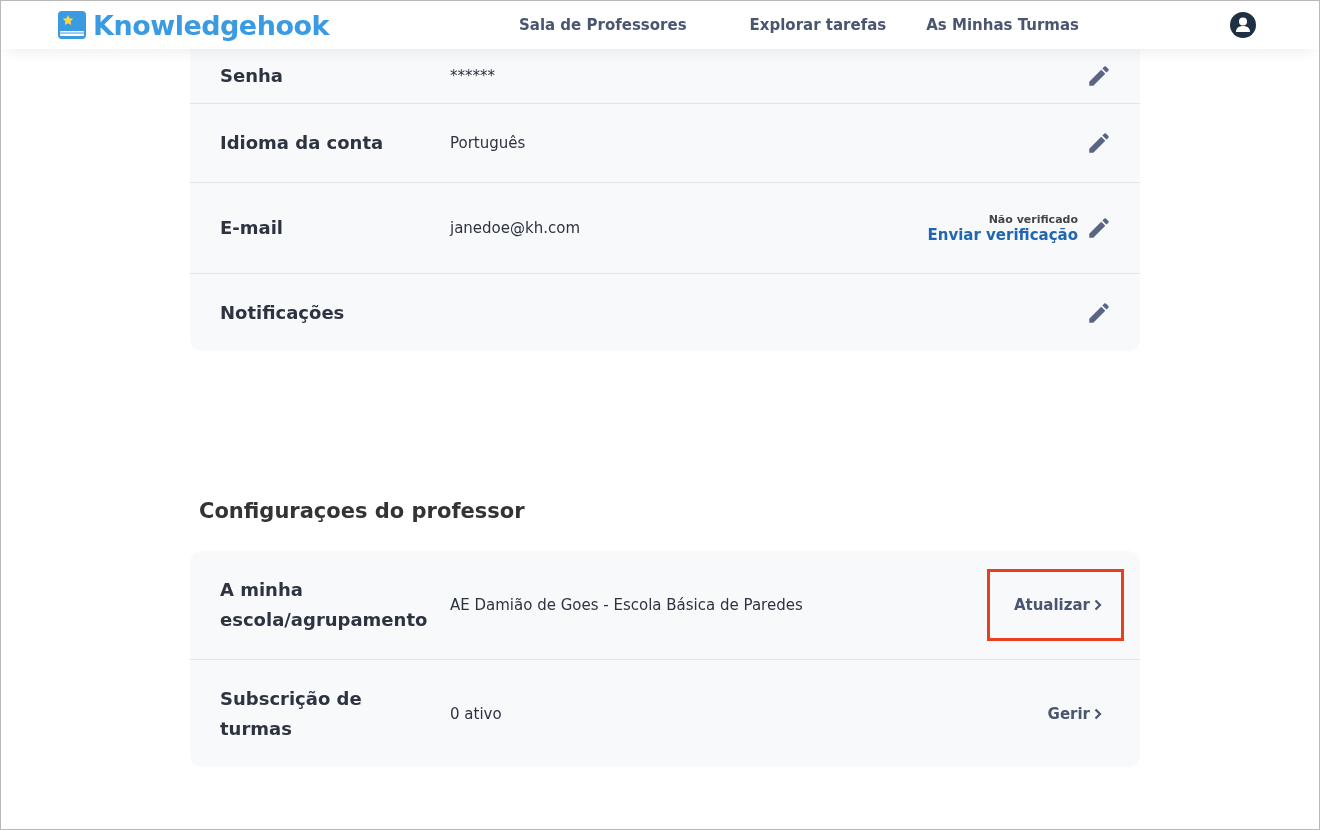 The height and width of the screenshot is (830, 1320). I want to click on user-avatar-icon, so click(1243, 25).